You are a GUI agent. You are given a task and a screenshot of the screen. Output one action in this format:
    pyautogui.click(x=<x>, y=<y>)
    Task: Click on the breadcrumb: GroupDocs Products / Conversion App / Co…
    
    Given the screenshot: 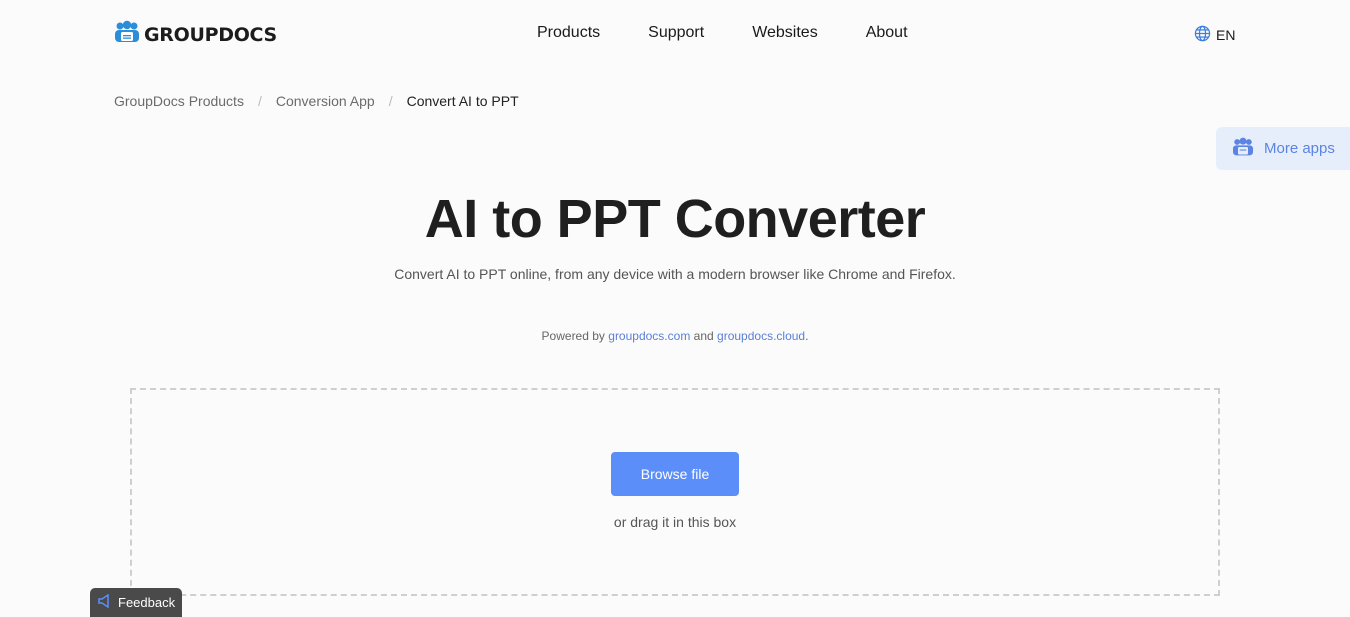 What is the action you would take?
    pyautogui.click(x=316, y=101)
    